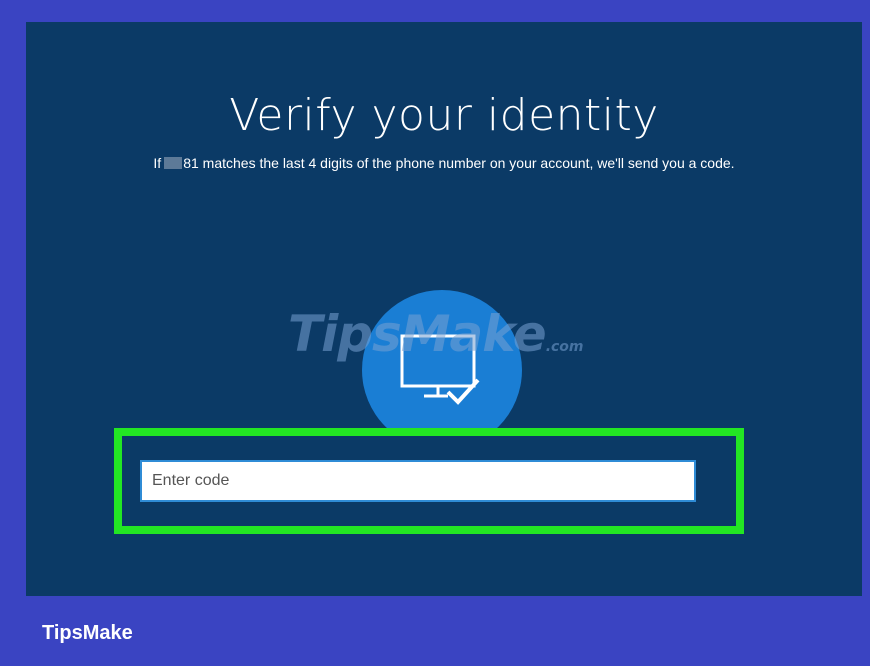 This screenshot has width=870, height=666. I want to click on brand-label: TipsMake, so click(87, 633).